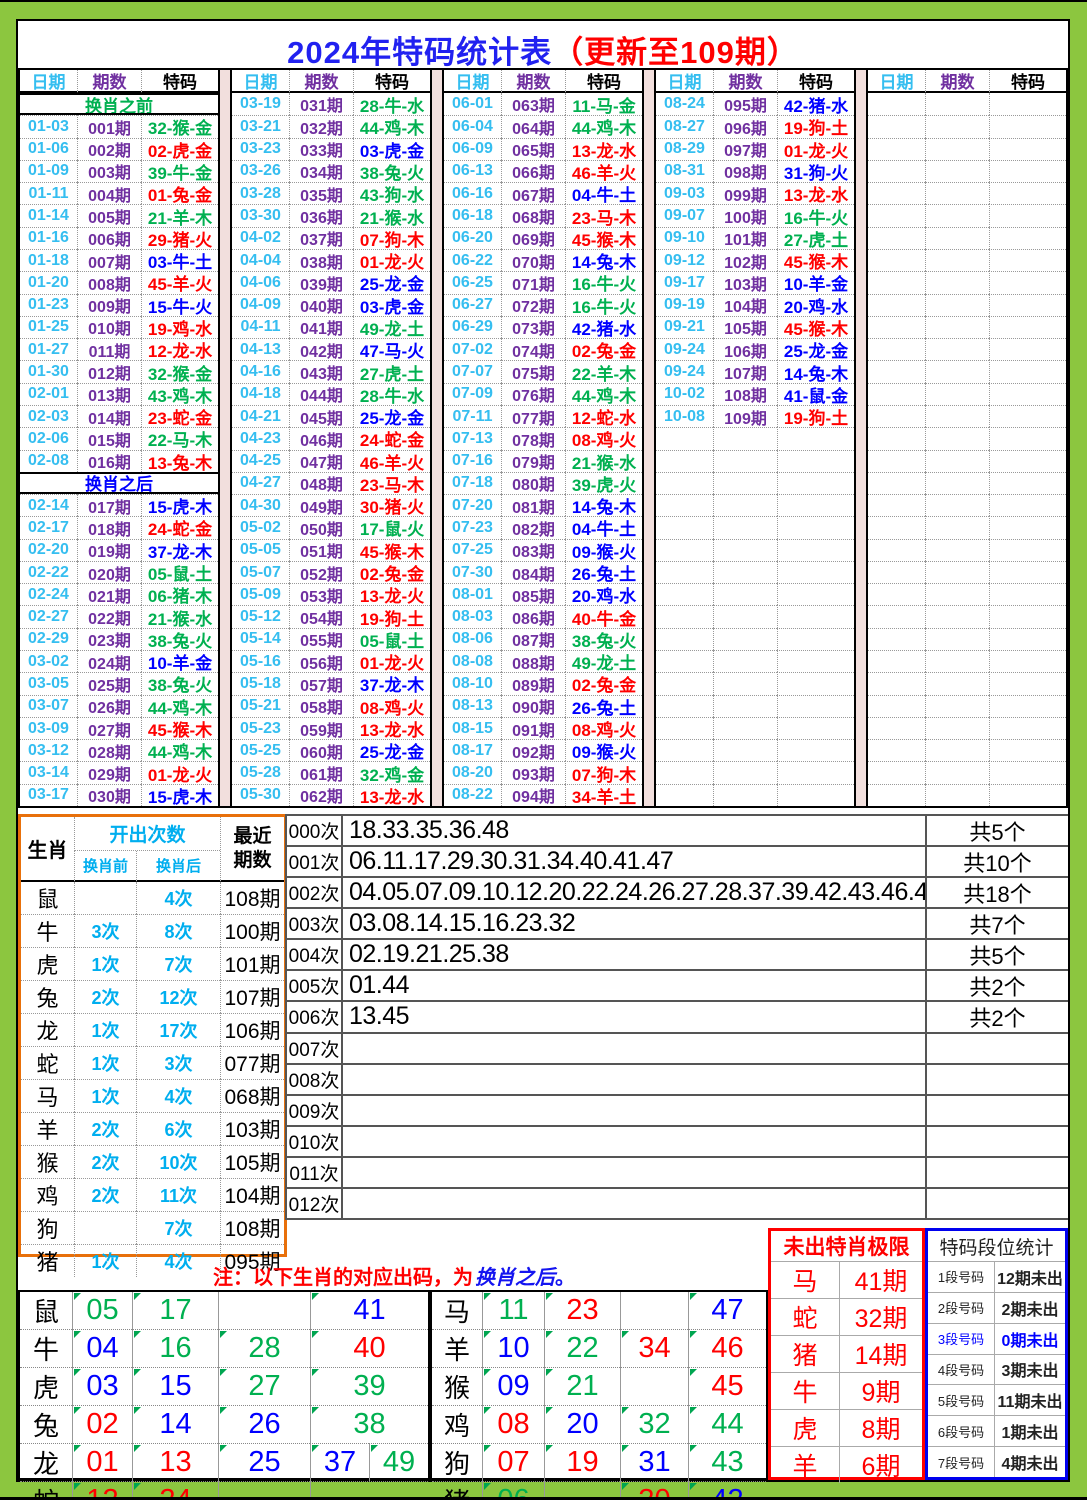 The height and width of the screenshot is (1500, 1087). What do you see at coordinates (603, 193) in the screenshot?
I see `draw-code: 04-牛-土` at bounding box center [603, 193].